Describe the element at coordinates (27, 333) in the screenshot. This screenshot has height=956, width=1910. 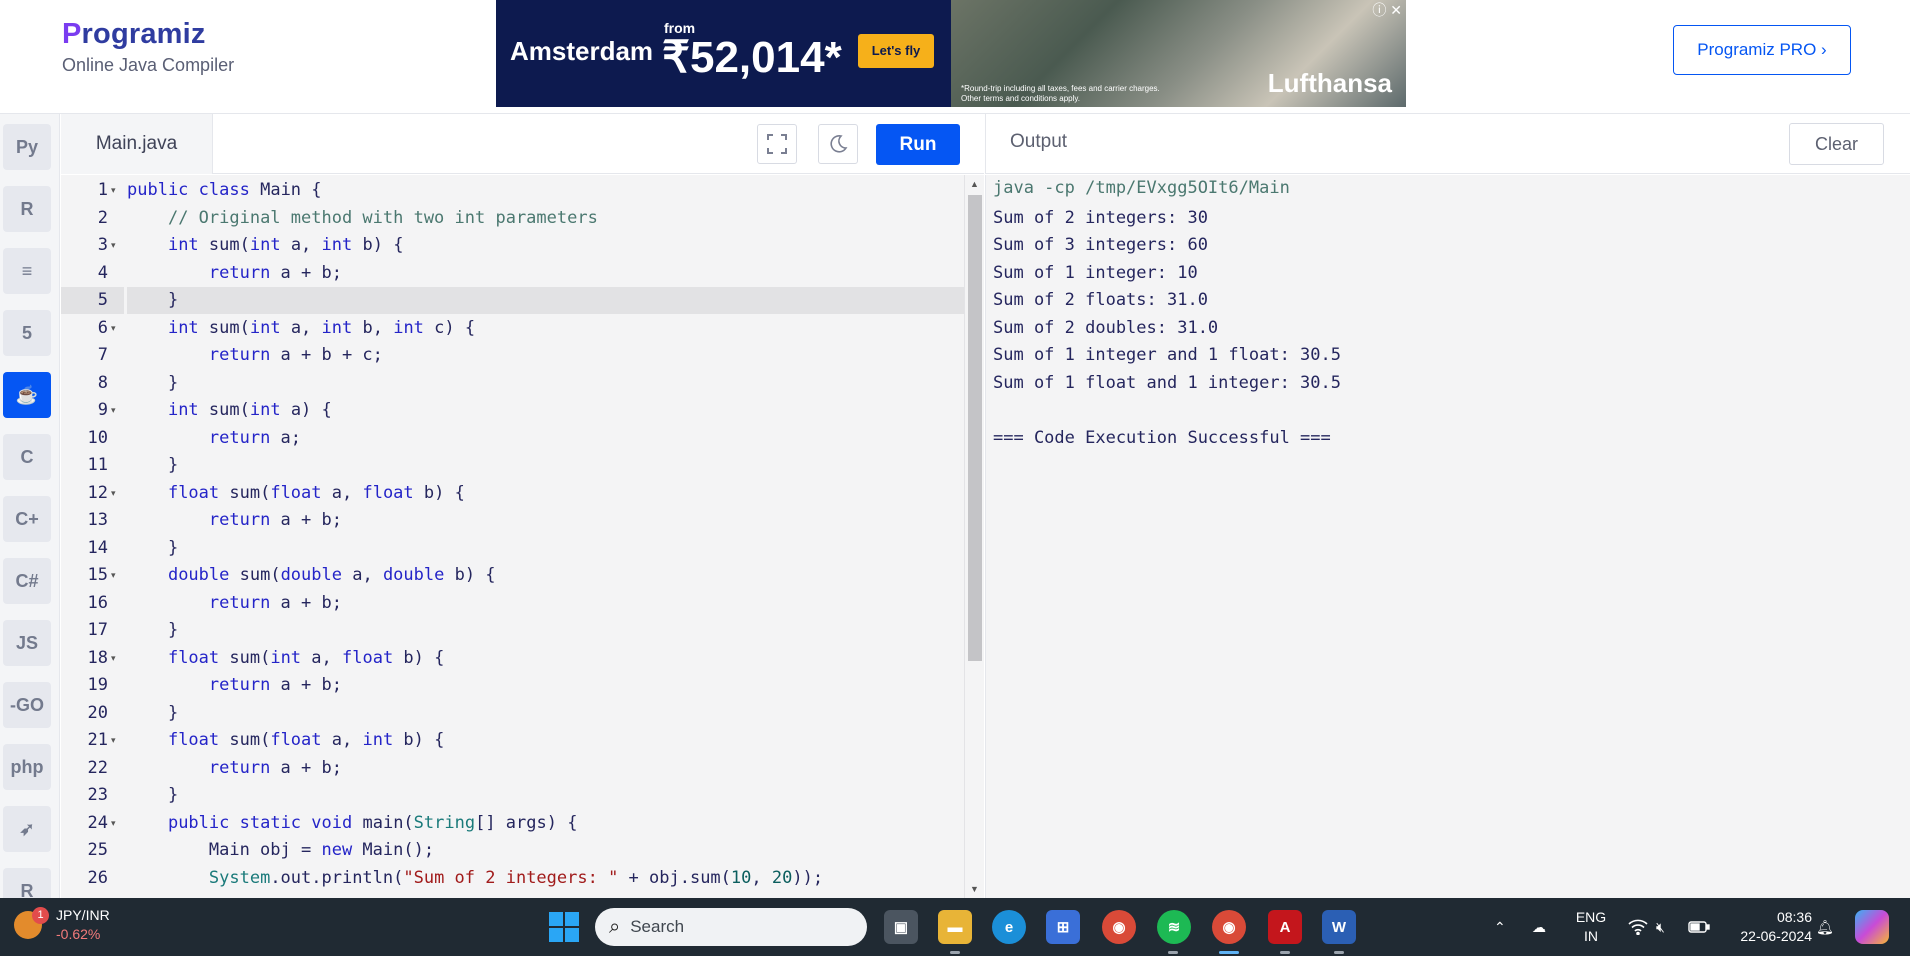
I see `sidebar-html-icon: 5` at that location.